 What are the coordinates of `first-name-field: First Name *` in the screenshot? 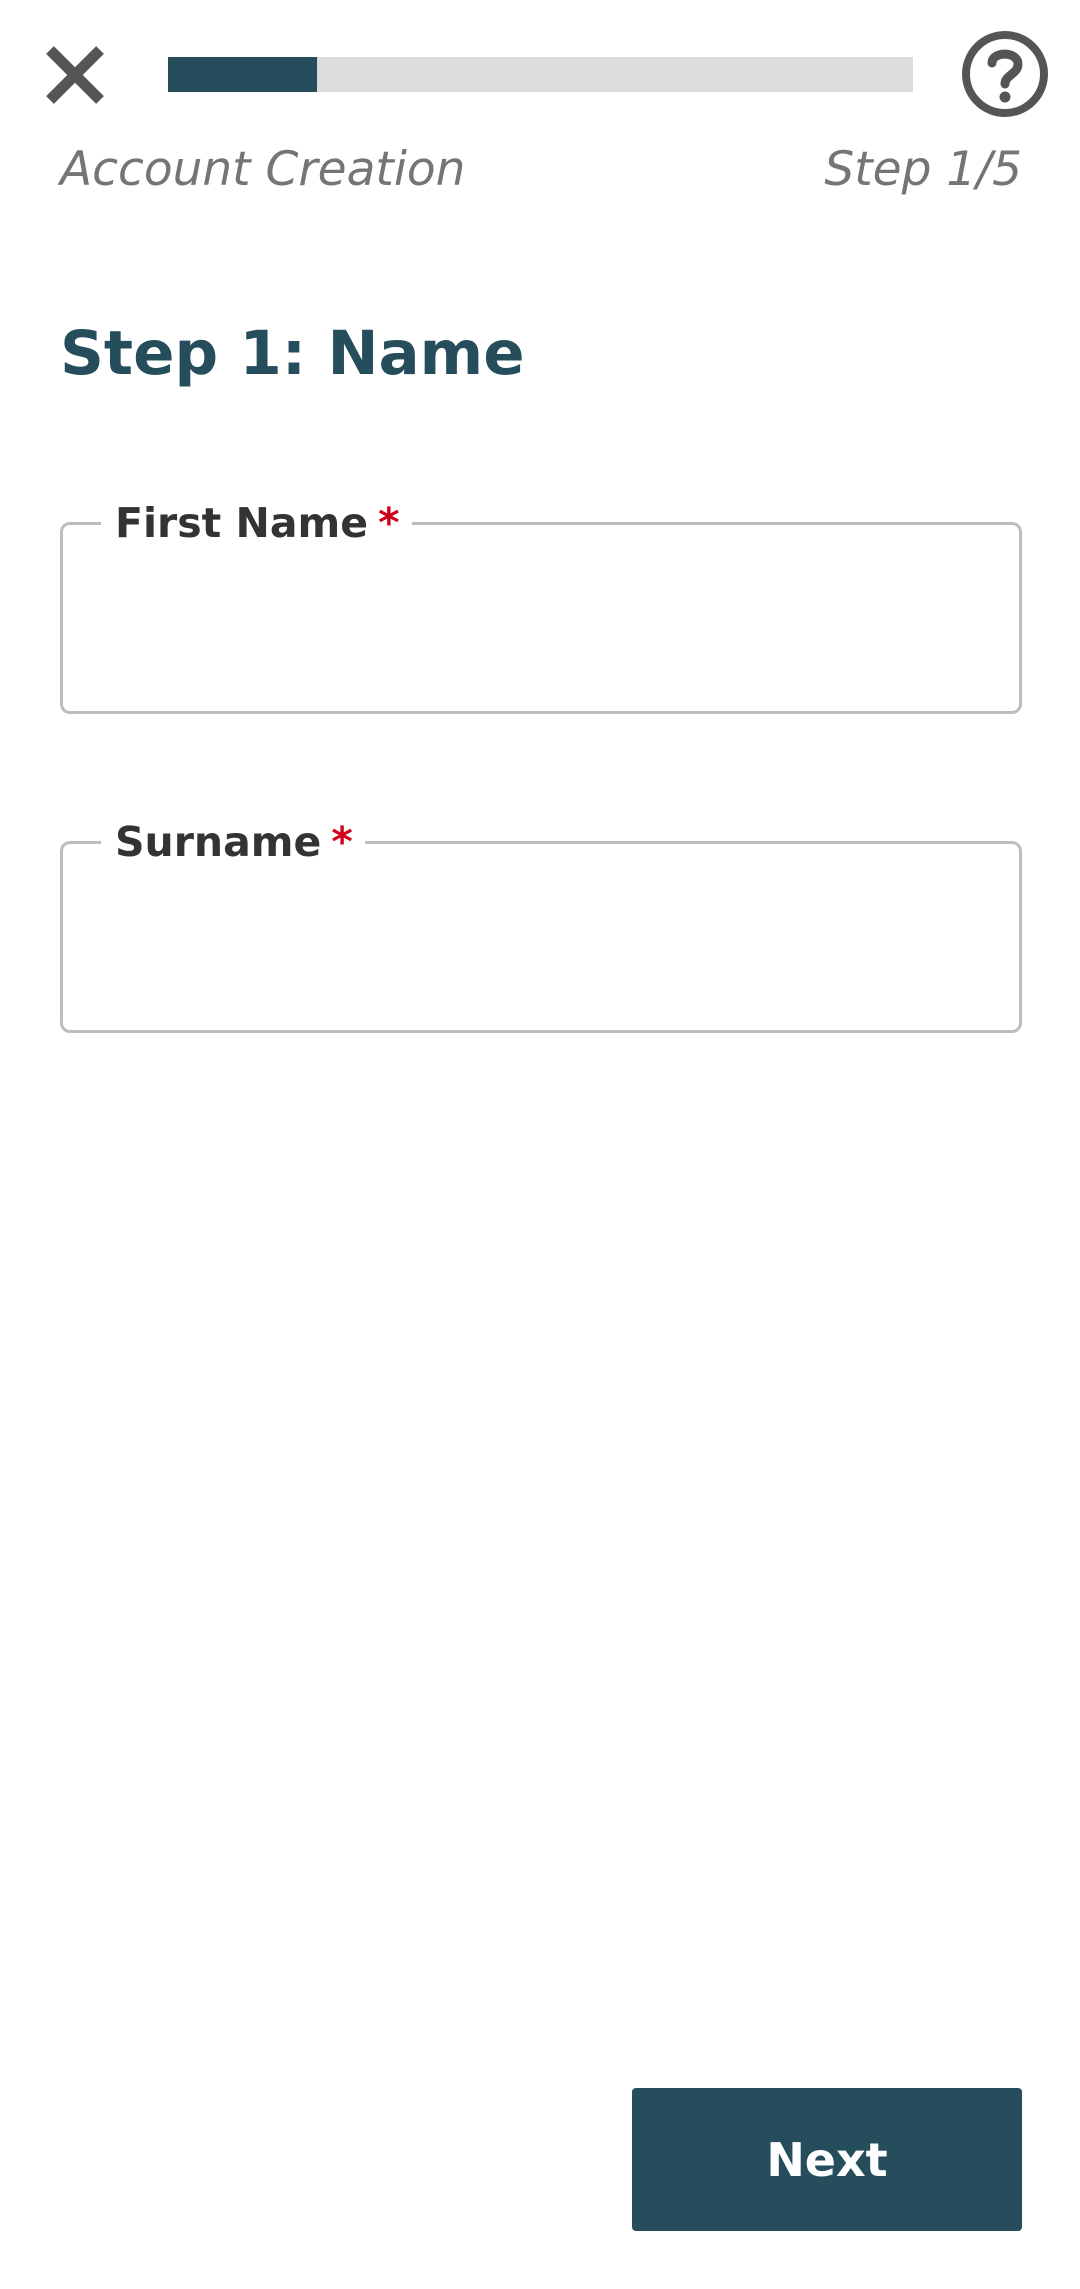 It's located at (541, 604).